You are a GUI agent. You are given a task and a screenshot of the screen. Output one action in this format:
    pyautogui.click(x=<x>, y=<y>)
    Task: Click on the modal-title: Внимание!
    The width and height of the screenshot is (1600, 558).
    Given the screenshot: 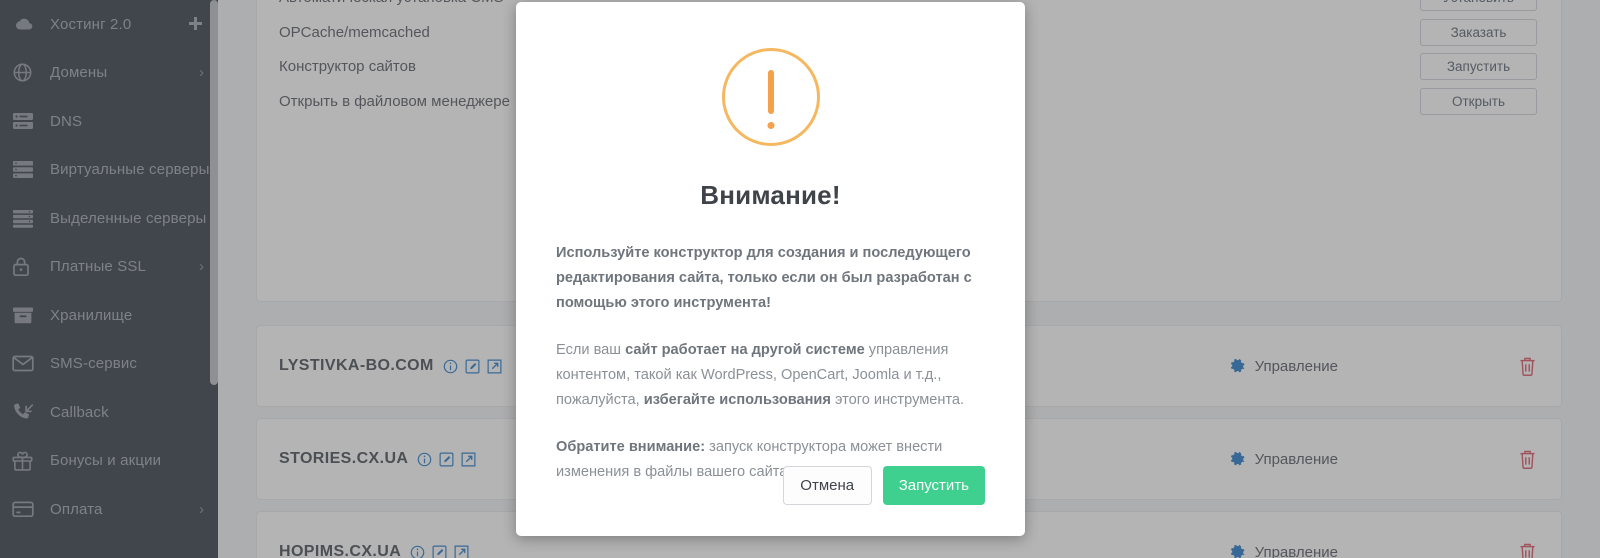 What is the action you would take?
    pyautogui.click(x=770, y=195)
    